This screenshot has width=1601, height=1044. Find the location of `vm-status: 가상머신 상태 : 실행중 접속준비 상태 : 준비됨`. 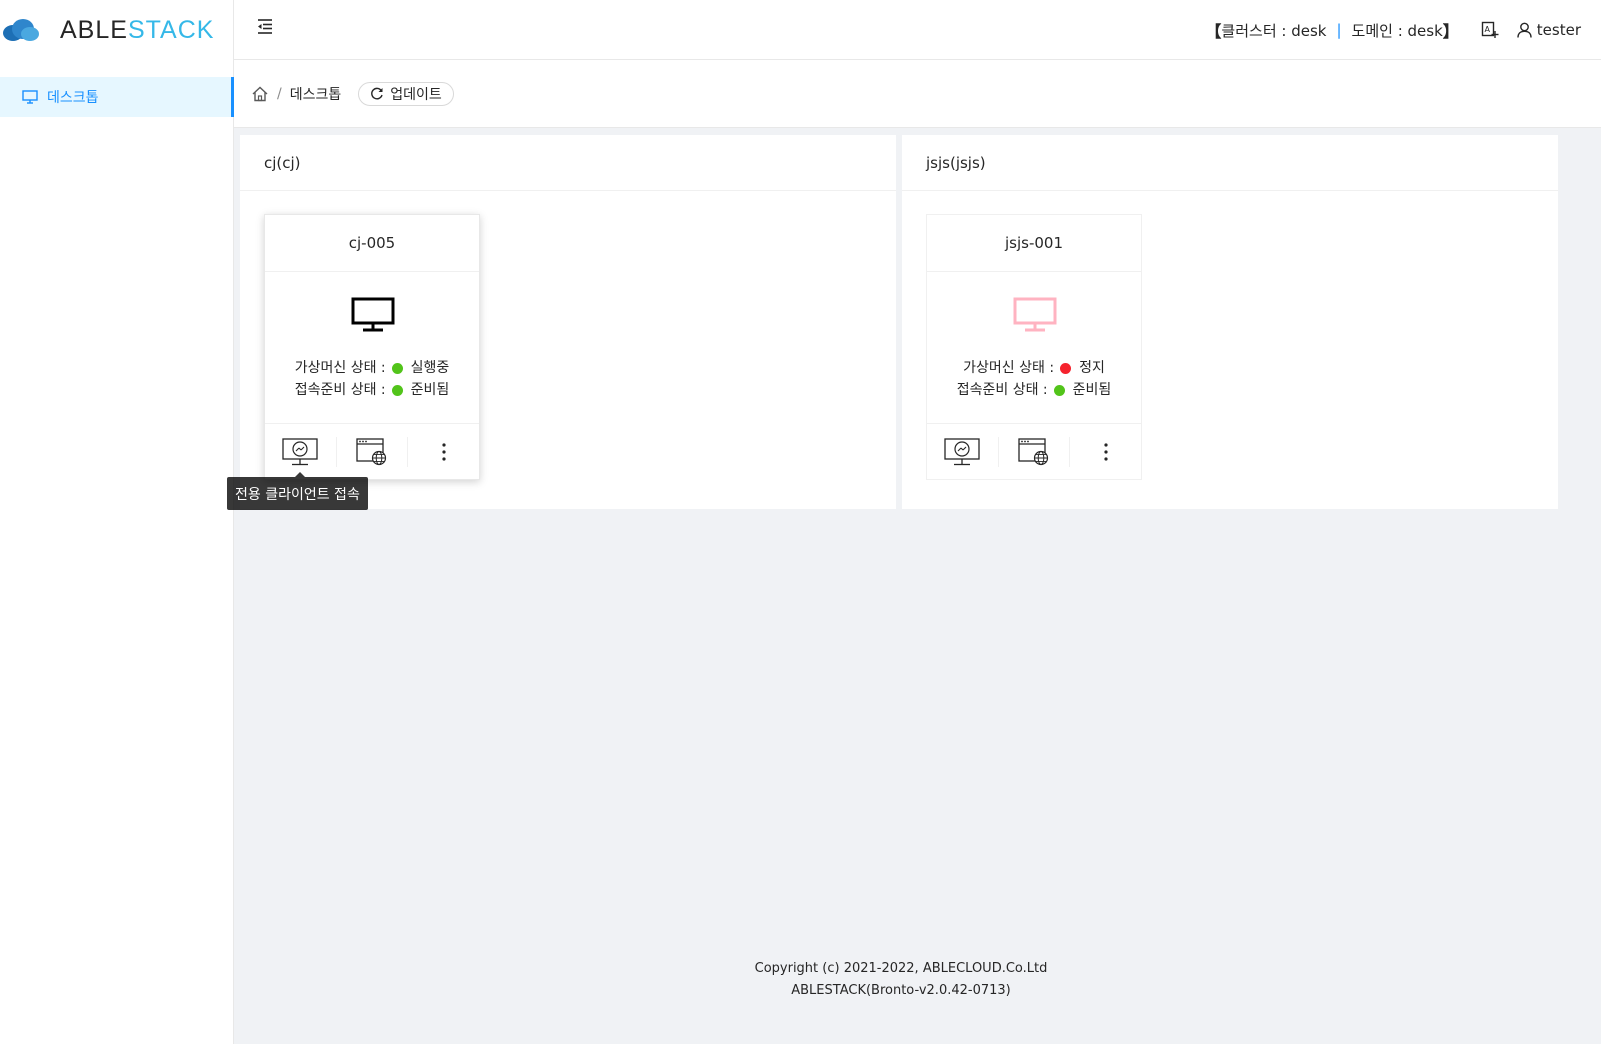

vm-status: 가상머신 상태 : 실행중 접속준비 상태 : 준비됨 is located at coordinates (372, 379).